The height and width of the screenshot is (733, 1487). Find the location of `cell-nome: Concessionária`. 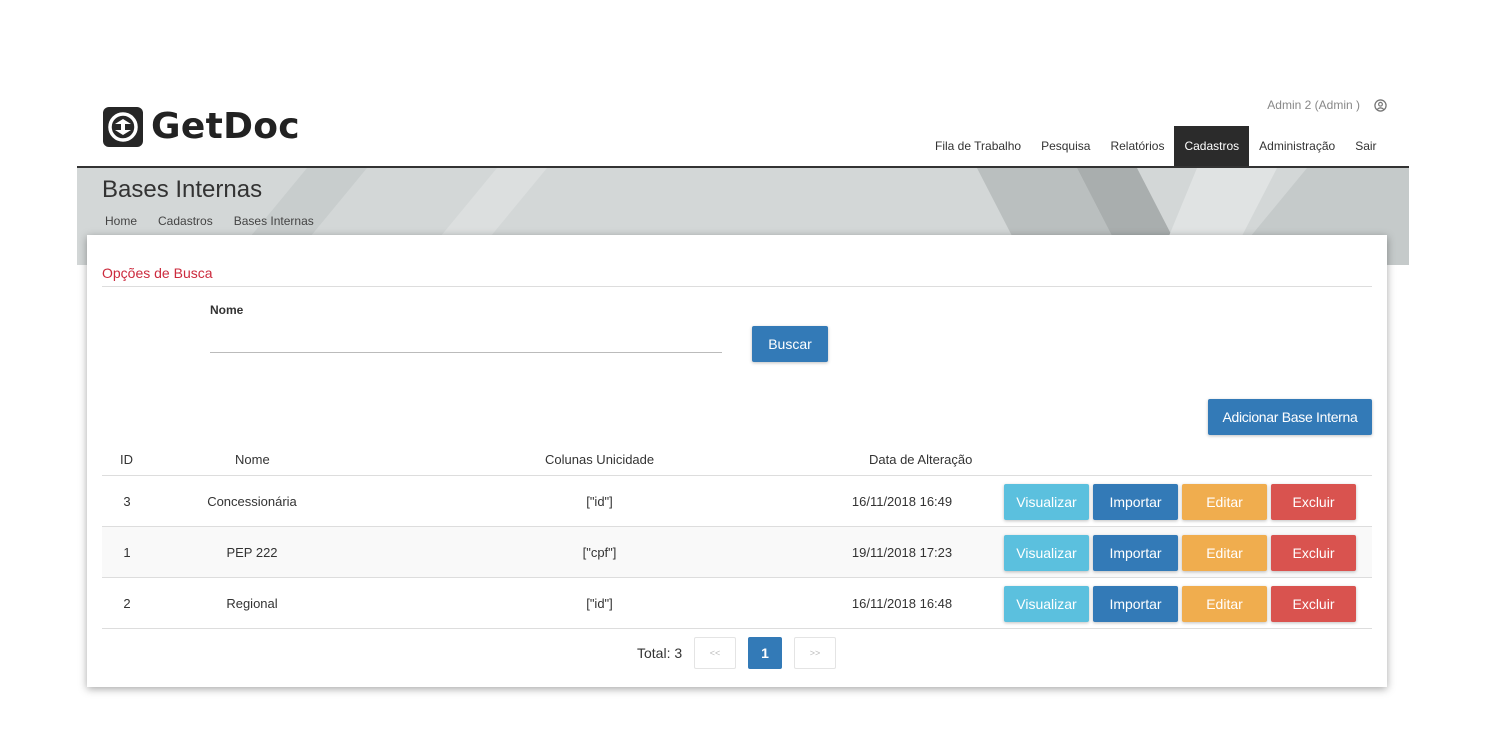

cell-nome: Concessionária is located at coordinates (252, 501).